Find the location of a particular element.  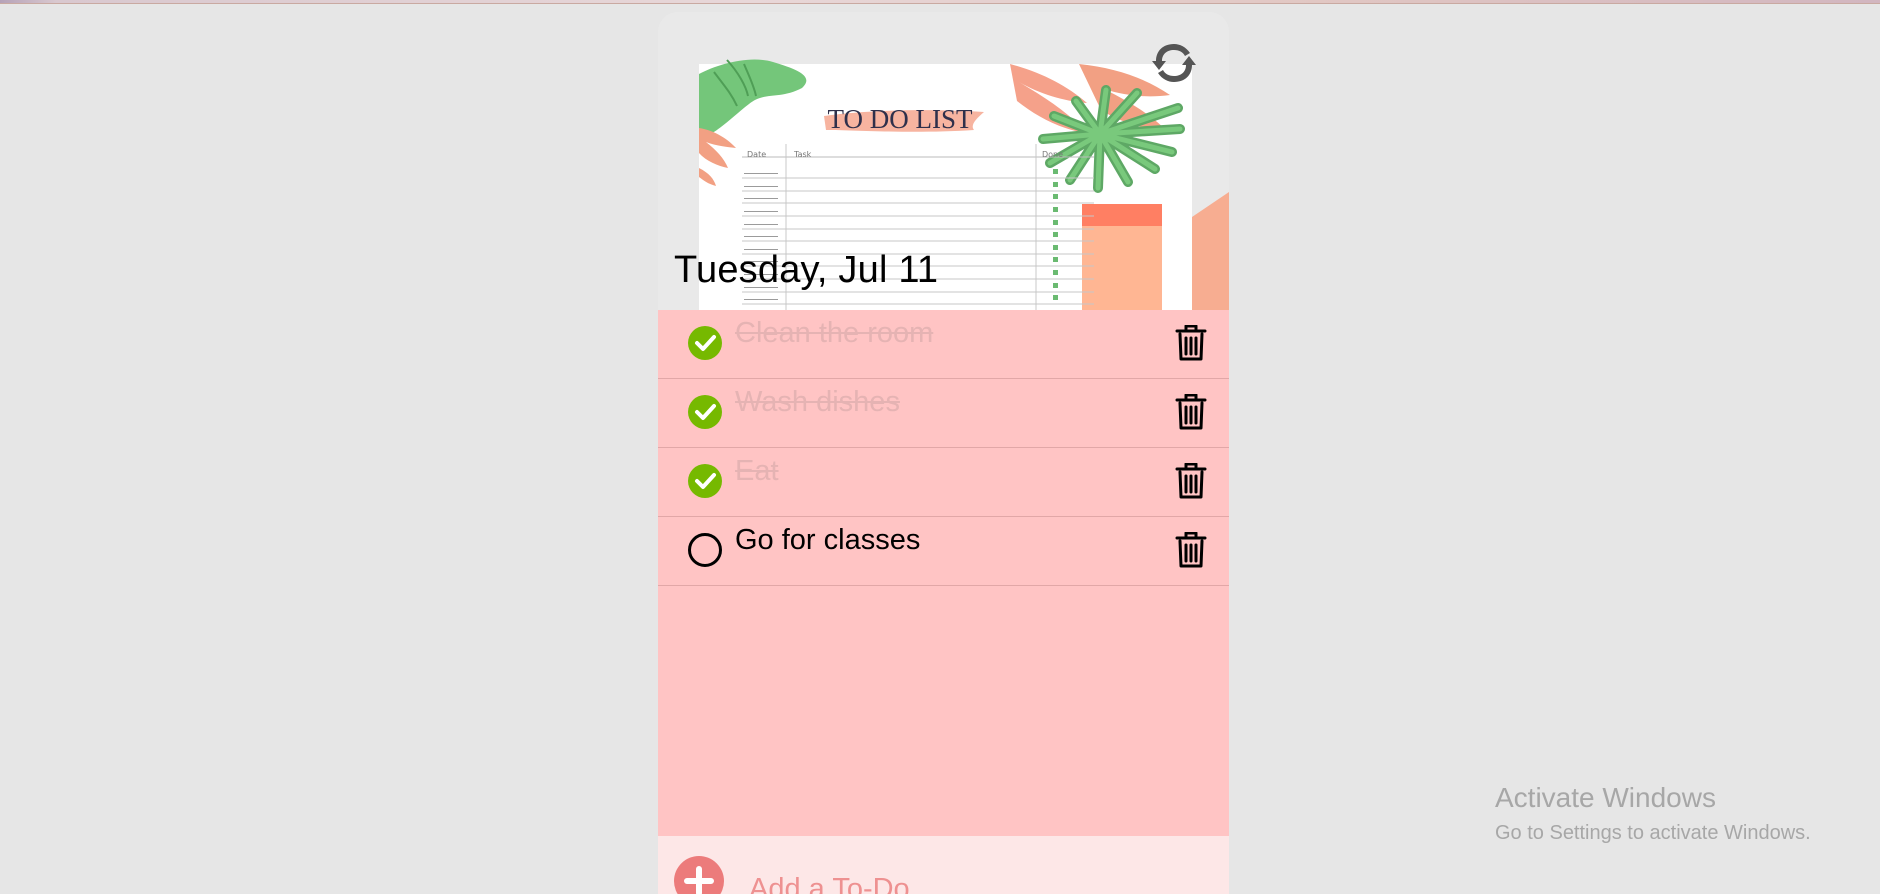

todo-text: Clean the room is located at coordinates (834, 333).